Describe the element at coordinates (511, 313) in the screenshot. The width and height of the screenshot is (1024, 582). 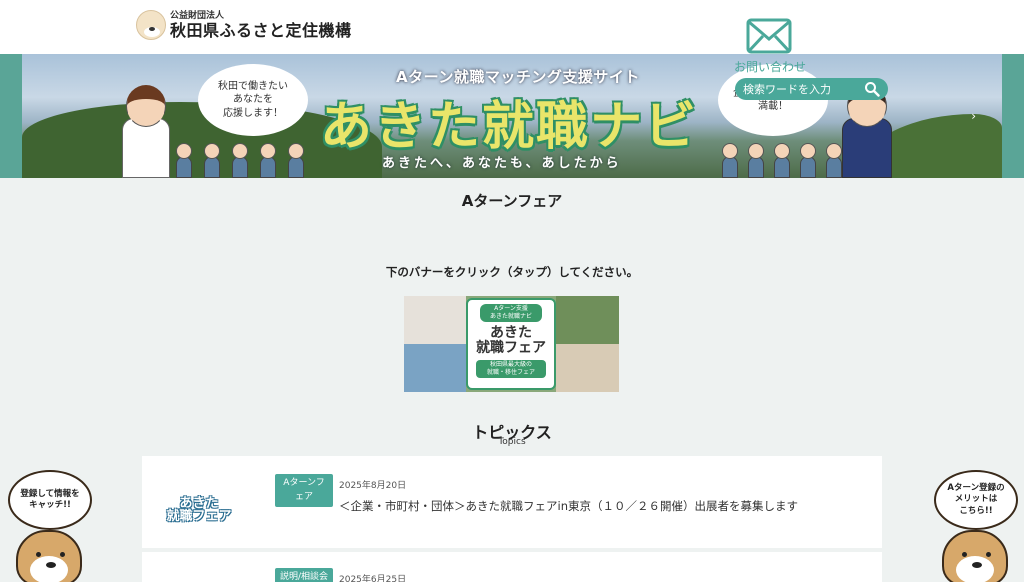
I see `fair-banner-top: Aターン支援 あきた就職ナビ` at that location.